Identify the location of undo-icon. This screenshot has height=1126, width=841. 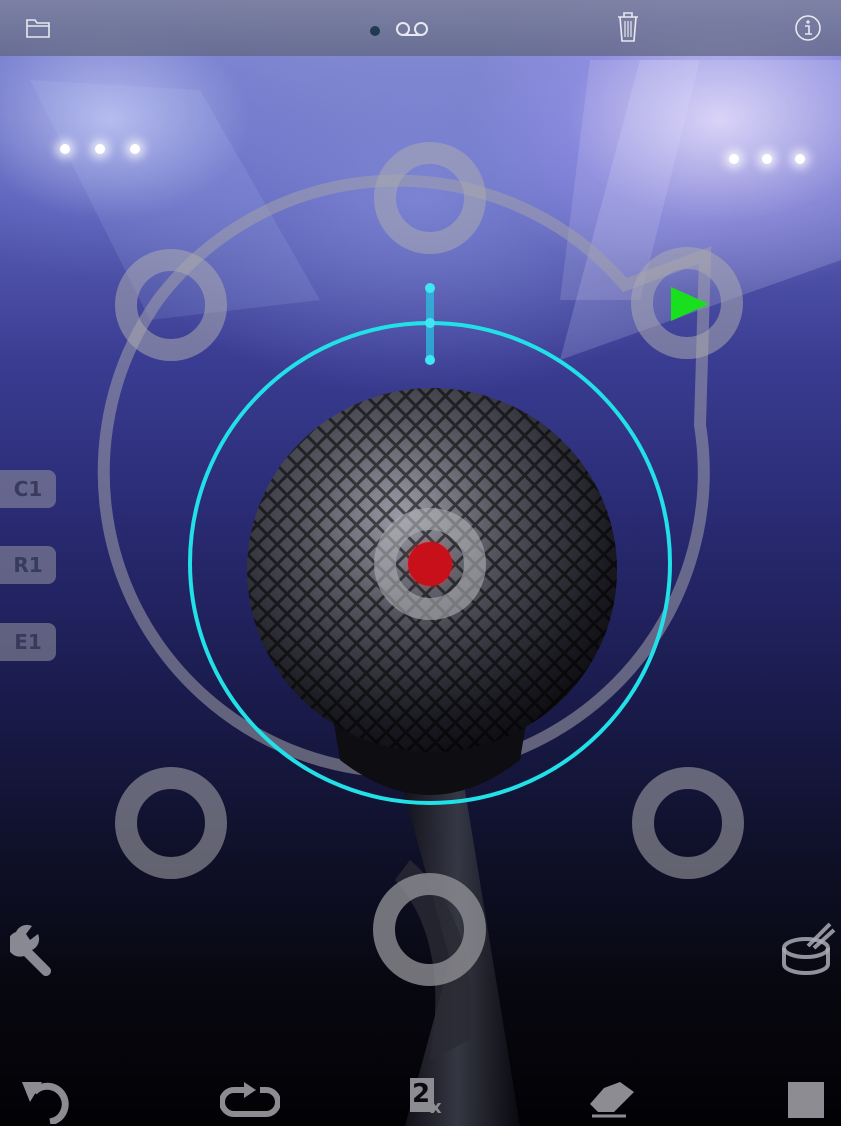
(48, 1101).